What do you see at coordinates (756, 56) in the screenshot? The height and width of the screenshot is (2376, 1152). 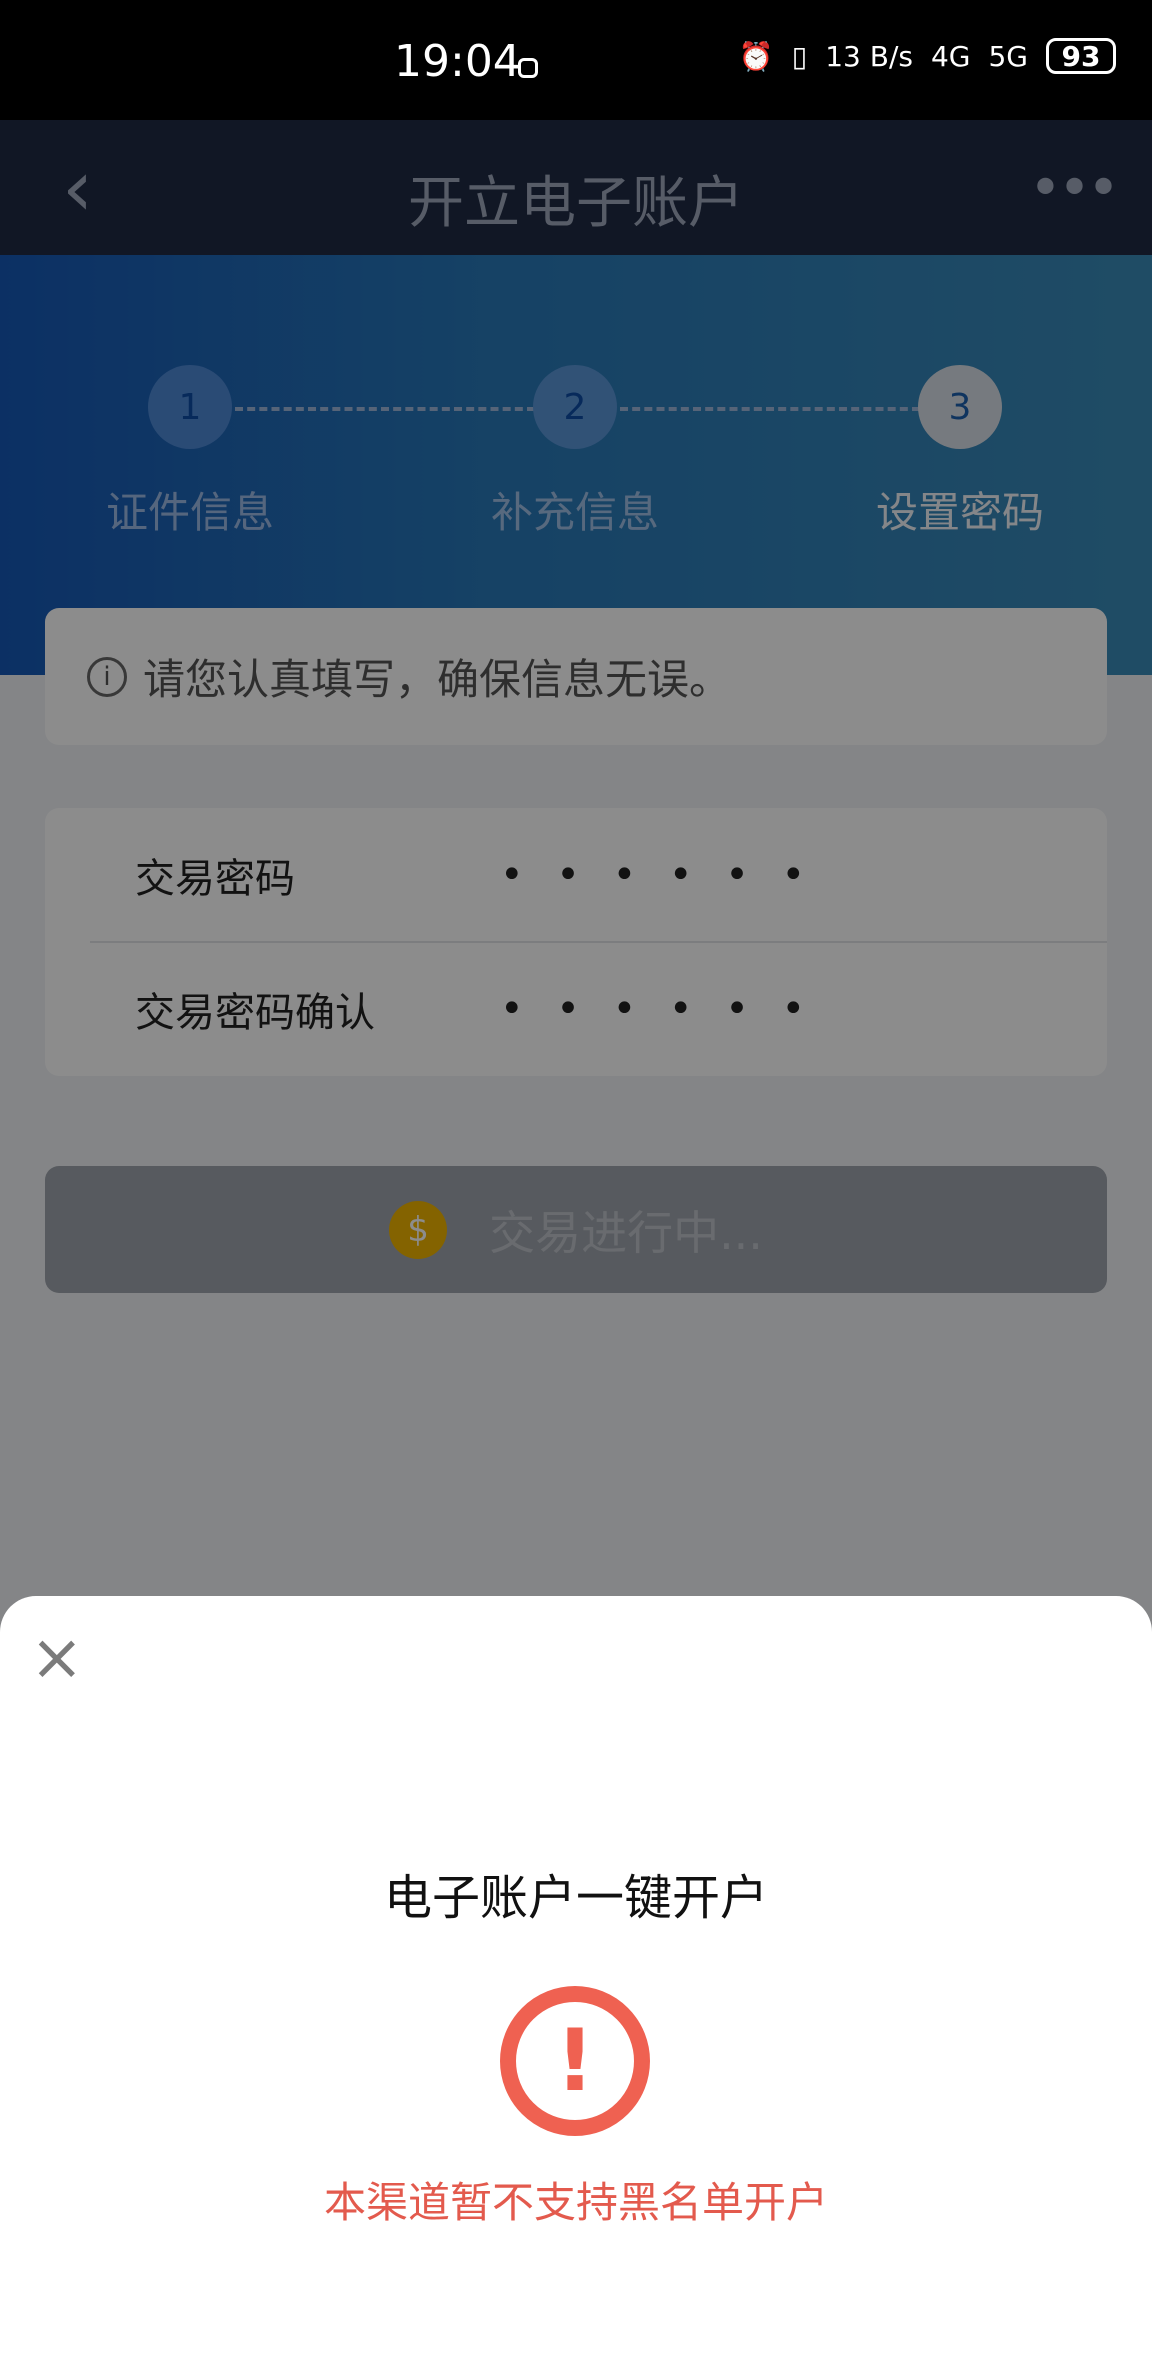 I see `alarm-icon: ⏰` at bounding box center [756, 56].